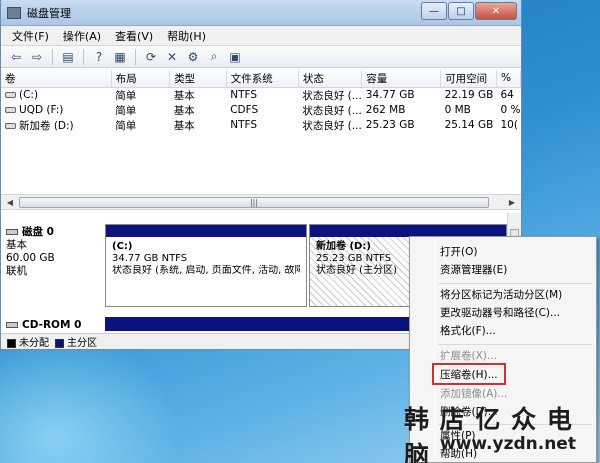 The image size is (600, 463). Describe the element at coordinates (198, 79) in the screenshot. I see `column-type: 类型` at that location.